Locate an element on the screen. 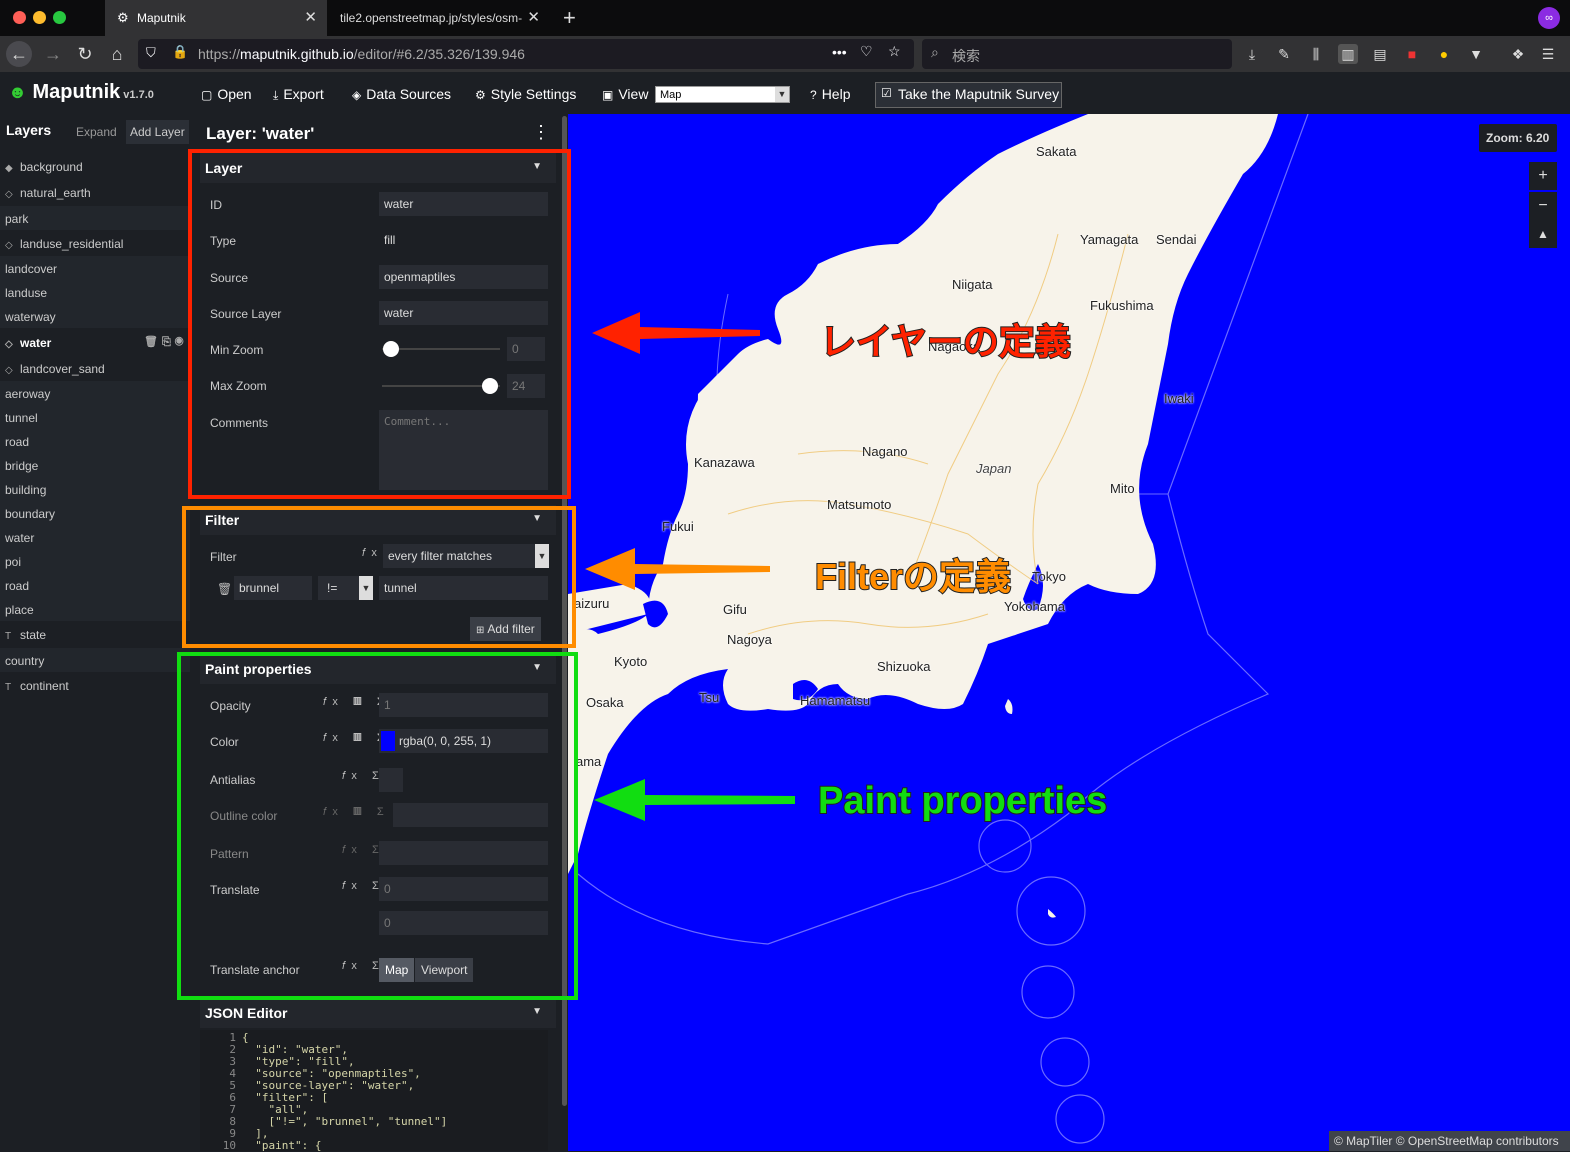  filter-definition-annotation: Filterの定義 is located at coordinates (913, 576).